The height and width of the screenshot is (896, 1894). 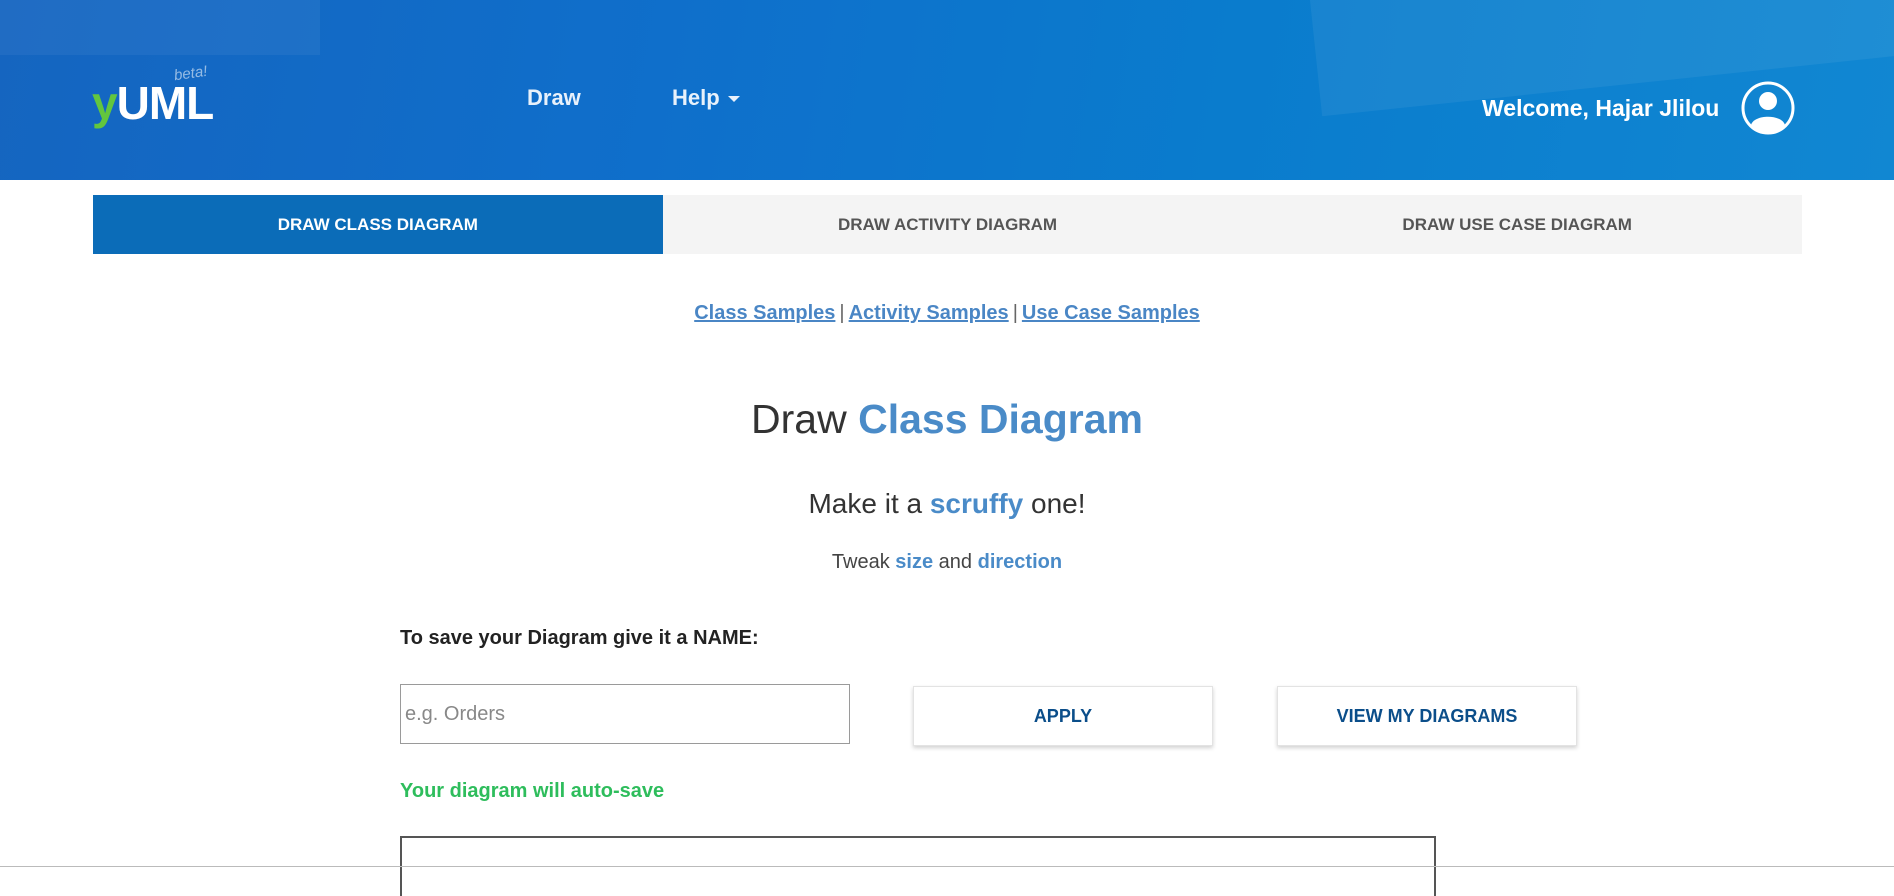 What do you see at coordinates (190, 73) in the screenshot?
I see `beta-badge: beta!` at bounding box center [190, 73].